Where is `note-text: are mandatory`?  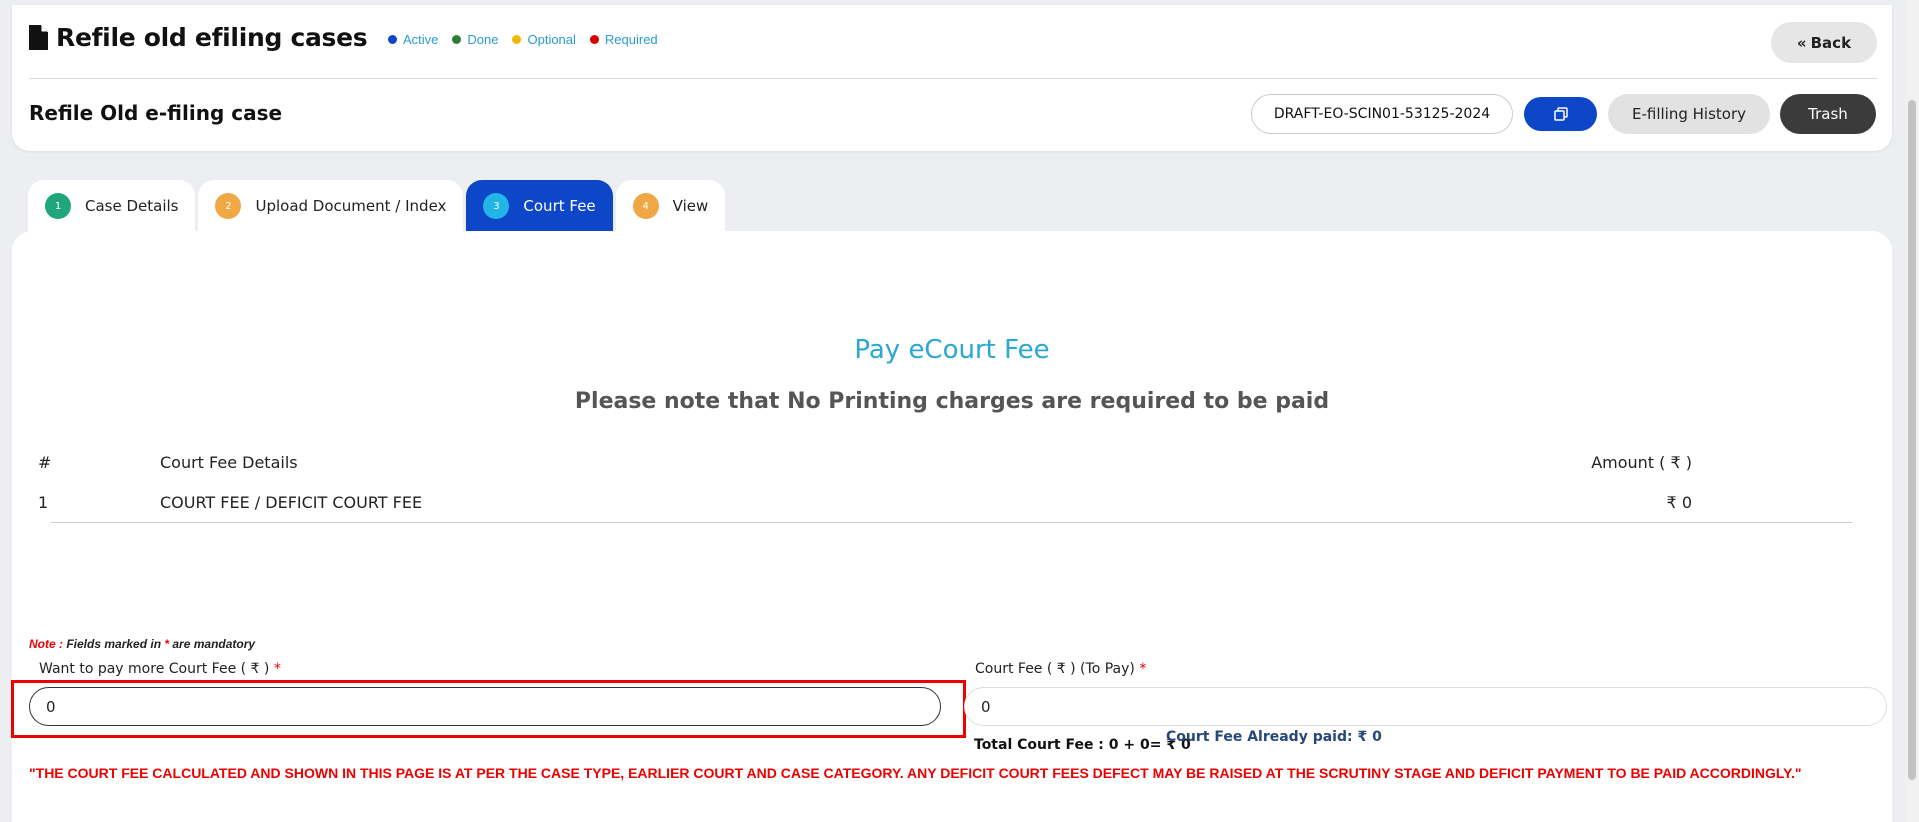
note-text: are mandatory is located at coordinates (212, 644).